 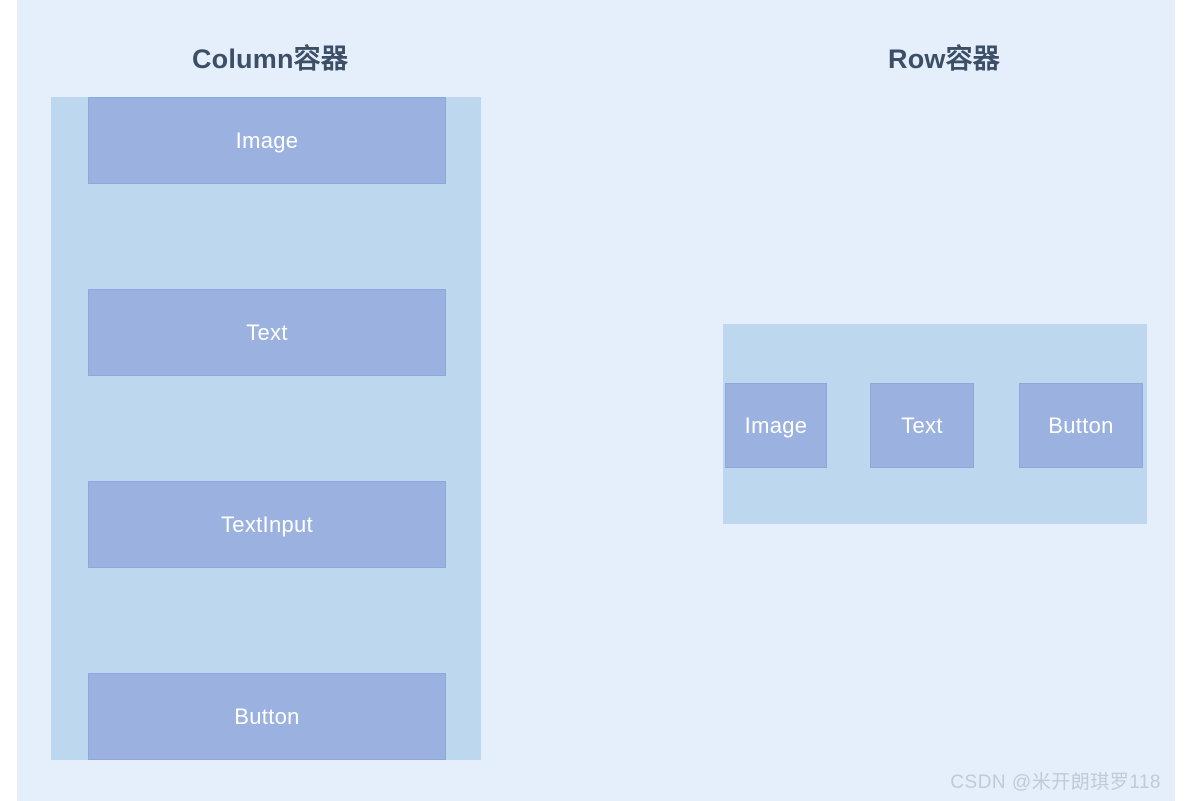 I want to click on column-child-image-label: Image, so click(x=267, y=140).